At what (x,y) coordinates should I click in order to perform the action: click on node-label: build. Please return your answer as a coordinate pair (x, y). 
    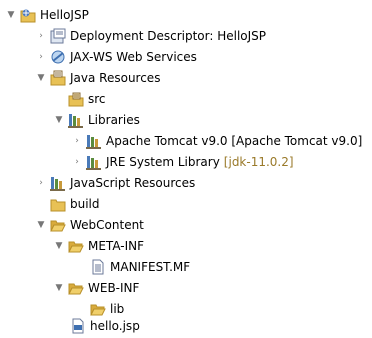
    Looking at the image, I should click on (85, 204).